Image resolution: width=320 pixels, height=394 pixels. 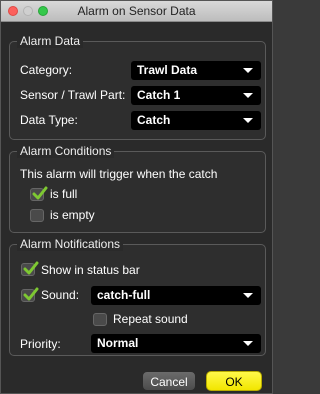 I want to click on category-value: Trawl Data, so click(x=167, y=70).